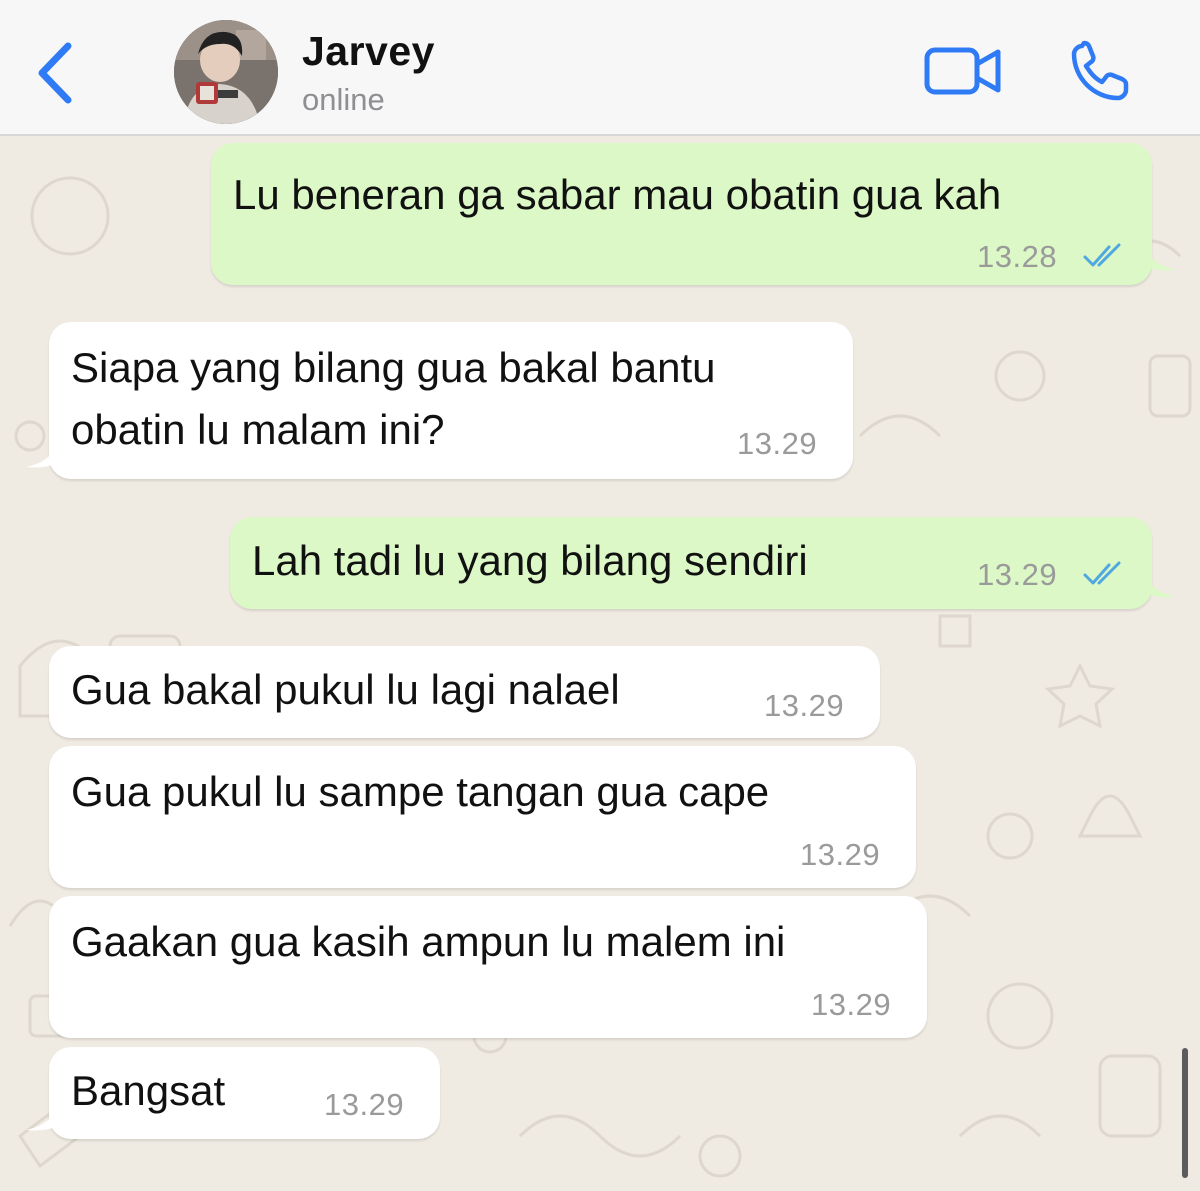  What do you see at coordinates (258, 429) in the screenshot?
I see `message-text: obatin lu malam ini?` at bounding box center [258, 429].